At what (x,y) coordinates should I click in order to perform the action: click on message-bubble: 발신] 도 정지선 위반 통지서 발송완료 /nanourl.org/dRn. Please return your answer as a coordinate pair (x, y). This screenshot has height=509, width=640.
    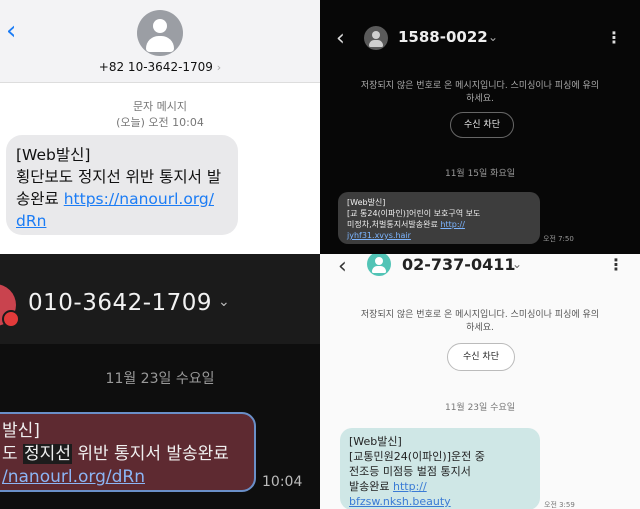
    Looking at the image, I should click on (128, 452).